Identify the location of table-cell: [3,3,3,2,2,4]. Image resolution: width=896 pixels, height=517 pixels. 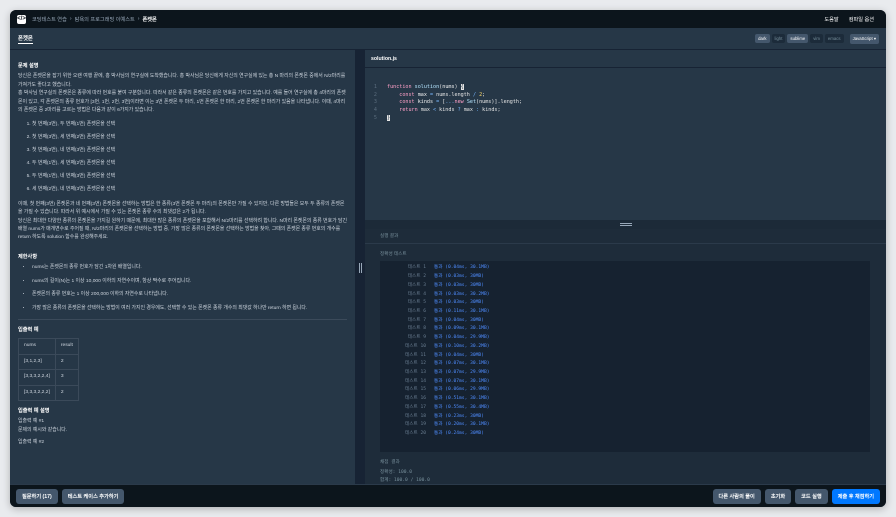
(37, 377).